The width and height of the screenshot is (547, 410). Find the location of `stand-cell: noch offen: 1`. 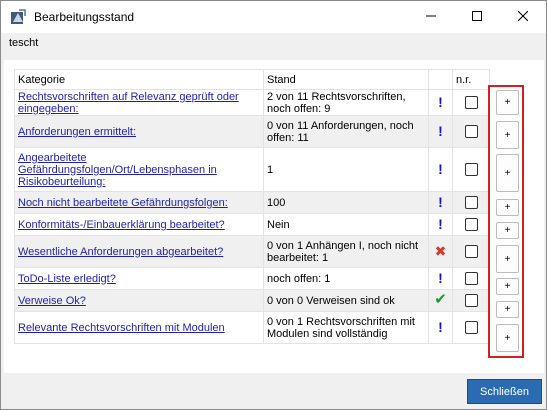

stand-cell: noch offen: 1 is located at coordinates (346, 278).